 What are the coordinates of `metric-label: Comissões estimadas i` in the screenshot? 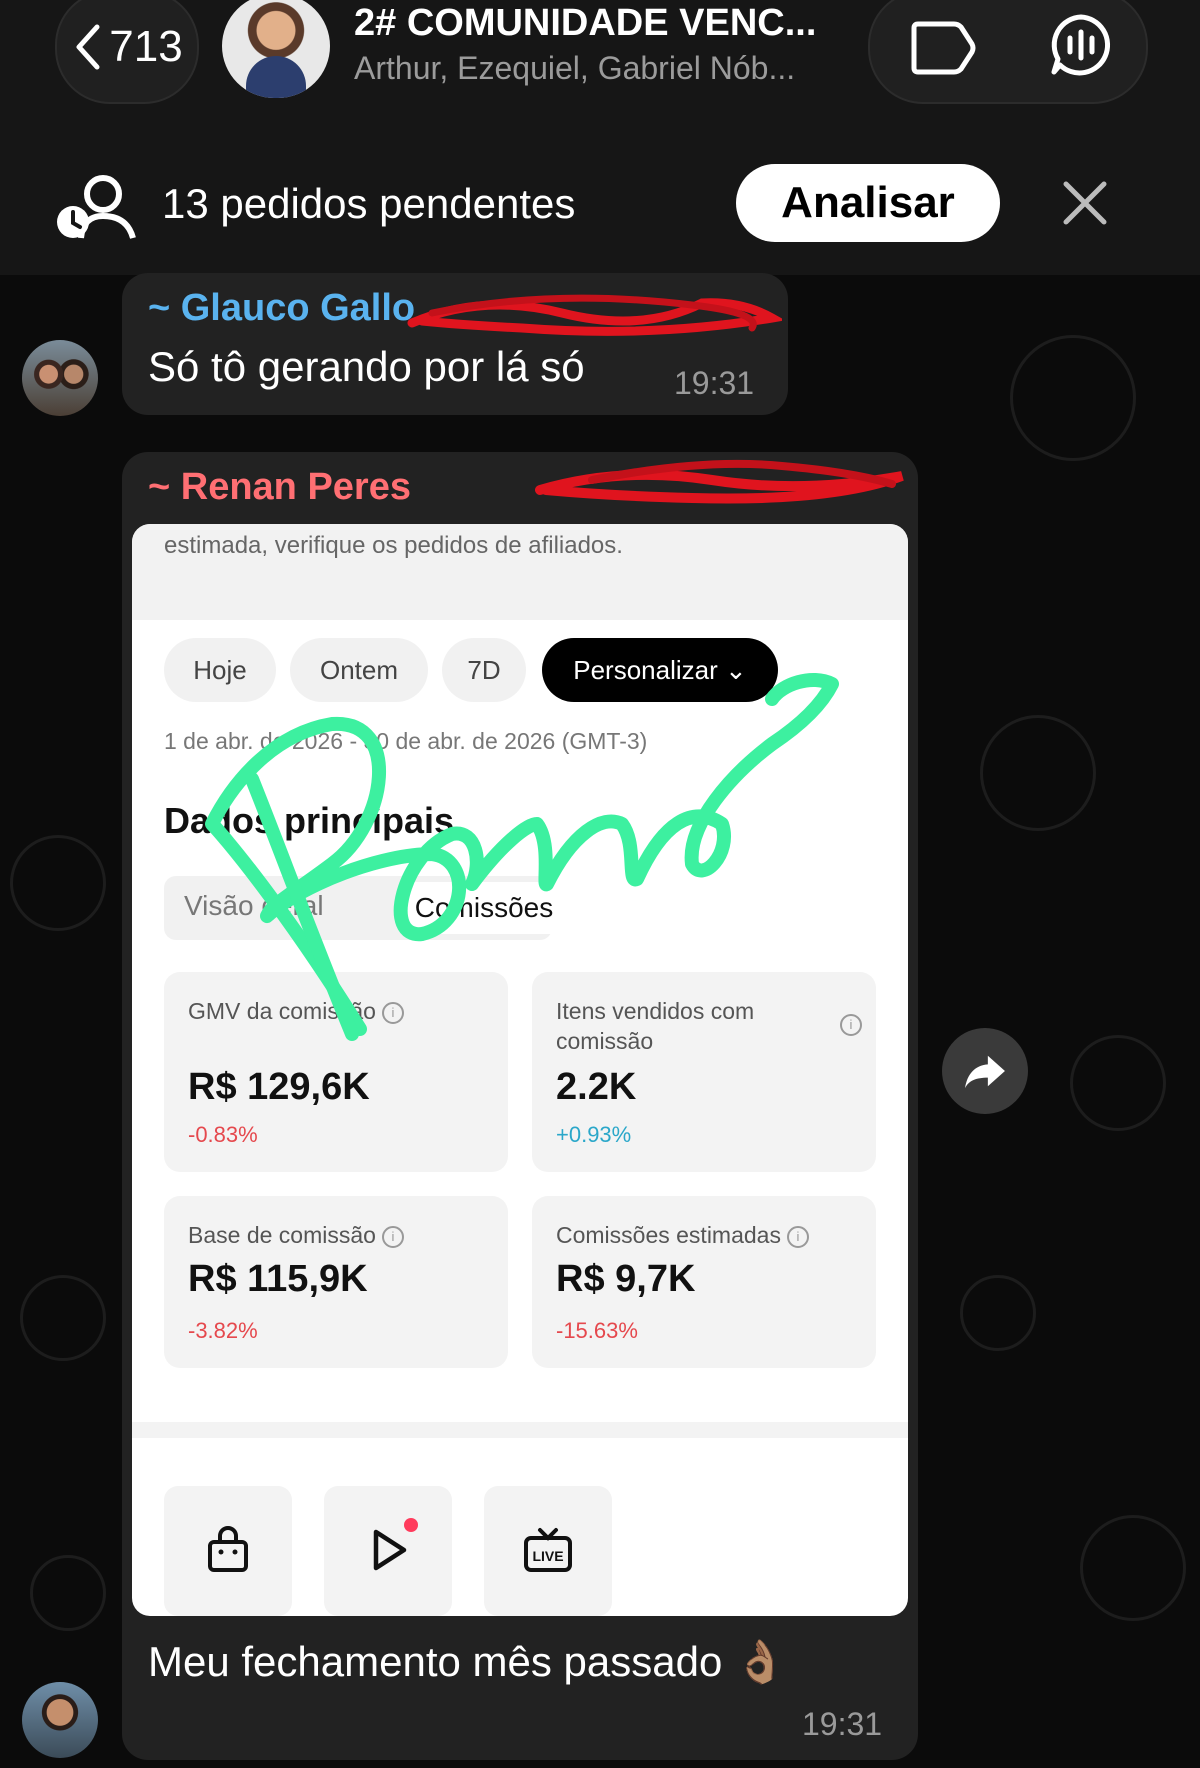 It's located at (682, 1235).